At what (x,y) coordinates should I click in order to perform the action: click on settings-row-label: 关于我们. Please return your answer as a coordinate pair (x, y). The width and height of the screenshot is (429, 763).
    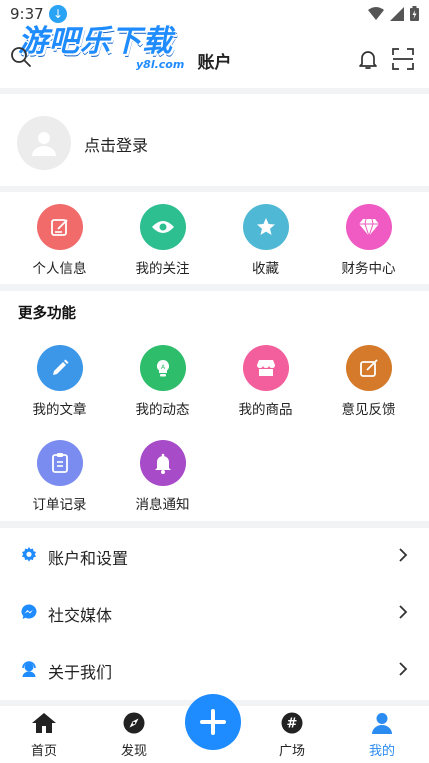
    Looking at the image, I should click on (80, 672).